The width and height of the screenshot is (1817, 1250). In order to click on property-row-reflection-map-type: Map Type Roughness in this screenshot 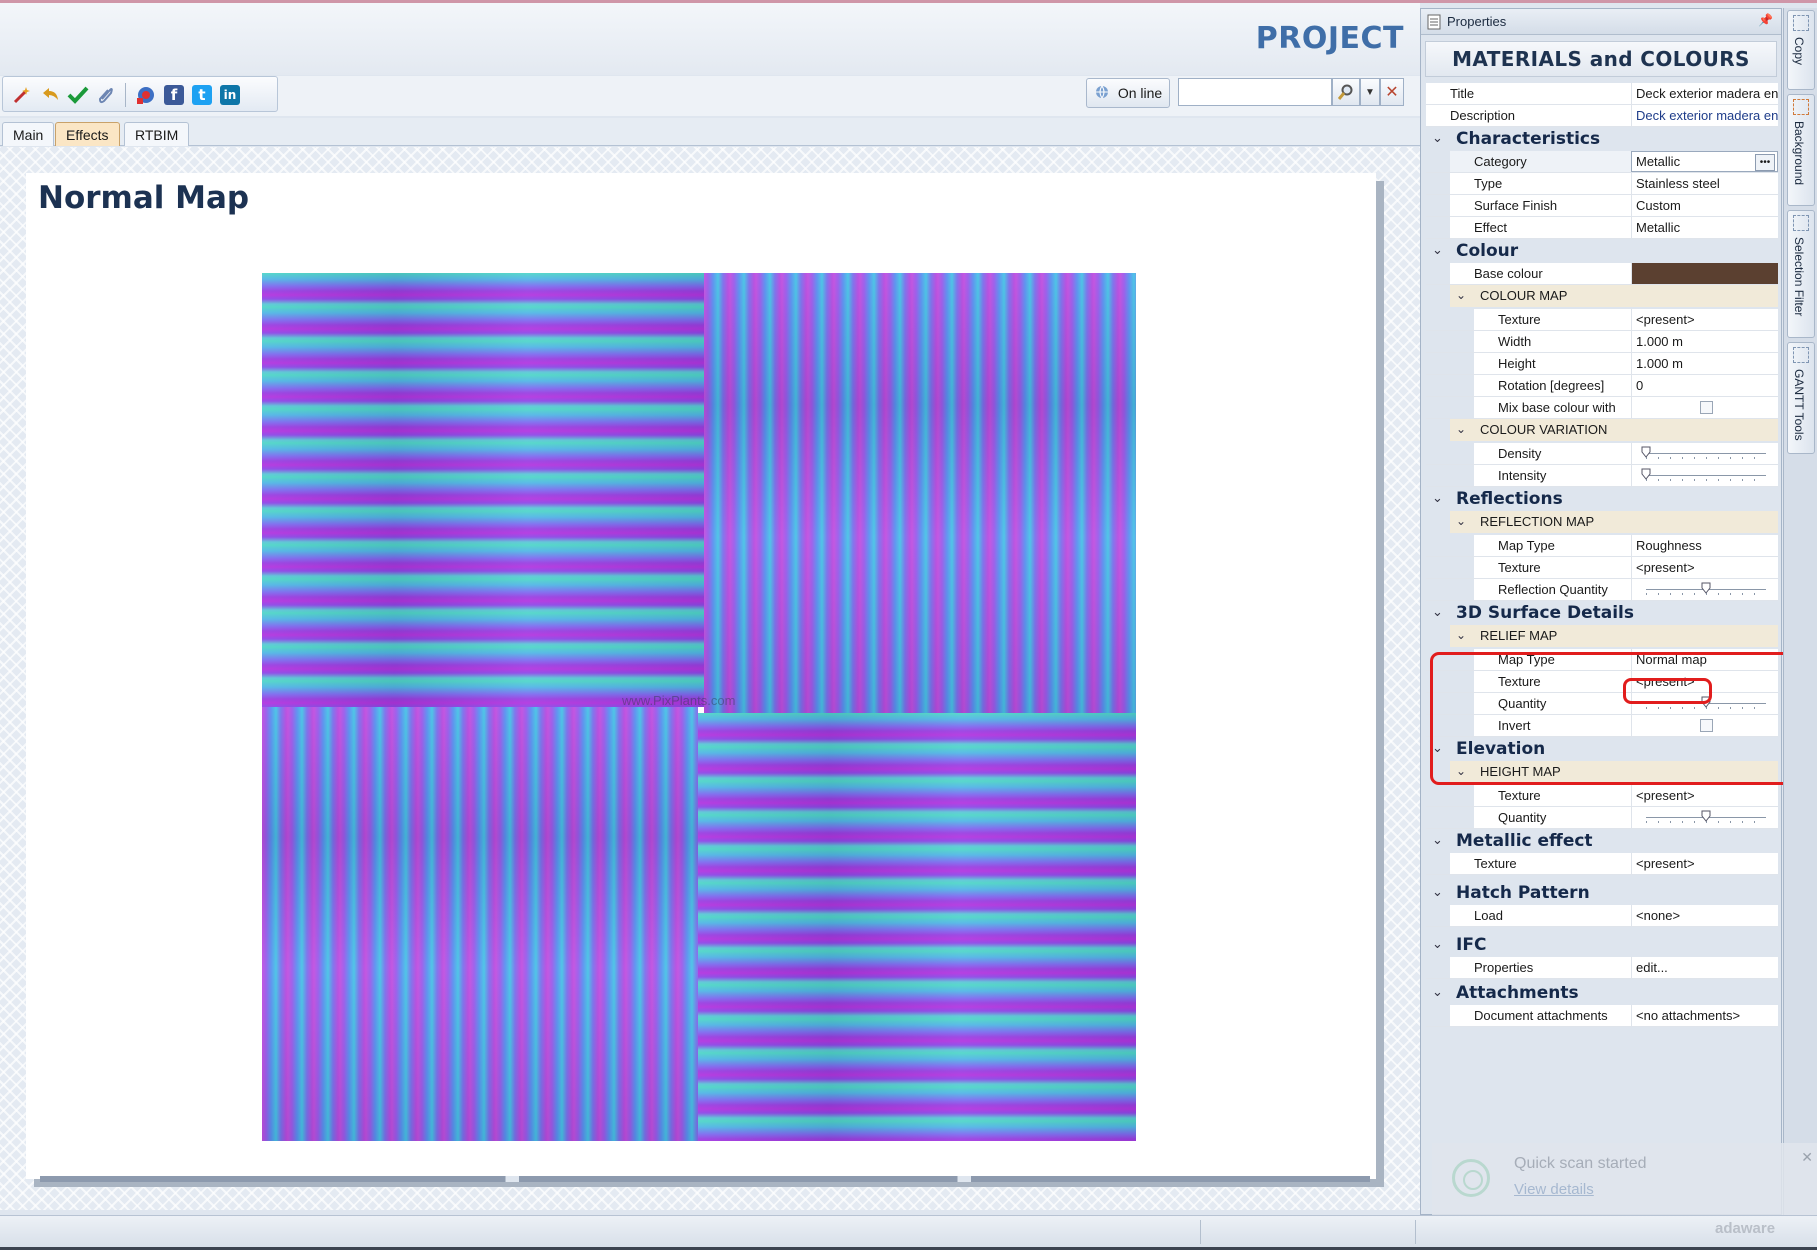, I will do `click(1602, 546)`.